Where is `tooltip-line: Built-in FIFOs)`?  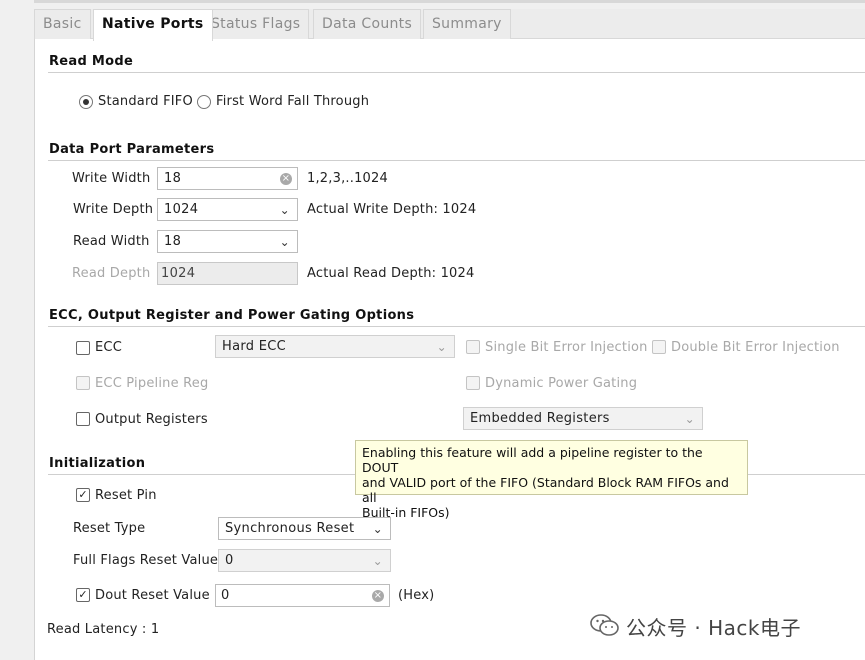 tooltip-line: Built-in FIFOs) is located at coordinates (406, 512).